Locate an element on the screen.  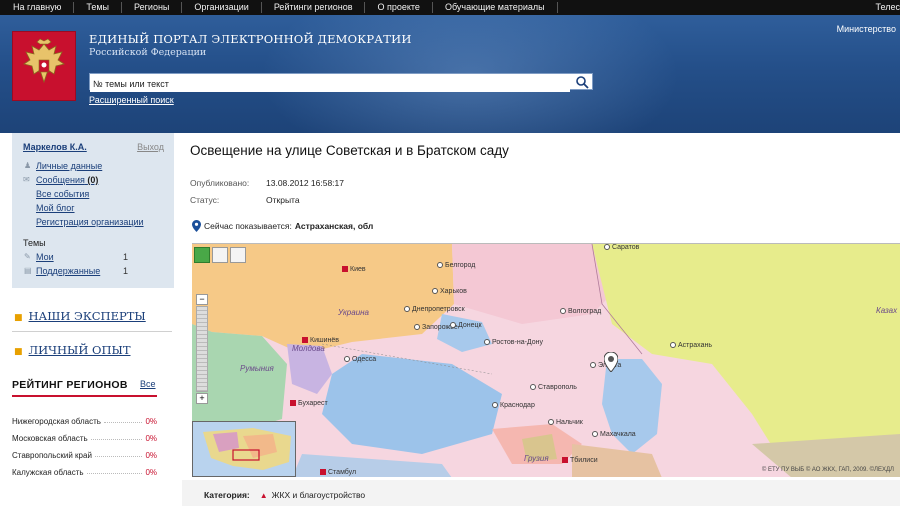
my-blog-link: Мой блог is located at coordinates (55, 208).